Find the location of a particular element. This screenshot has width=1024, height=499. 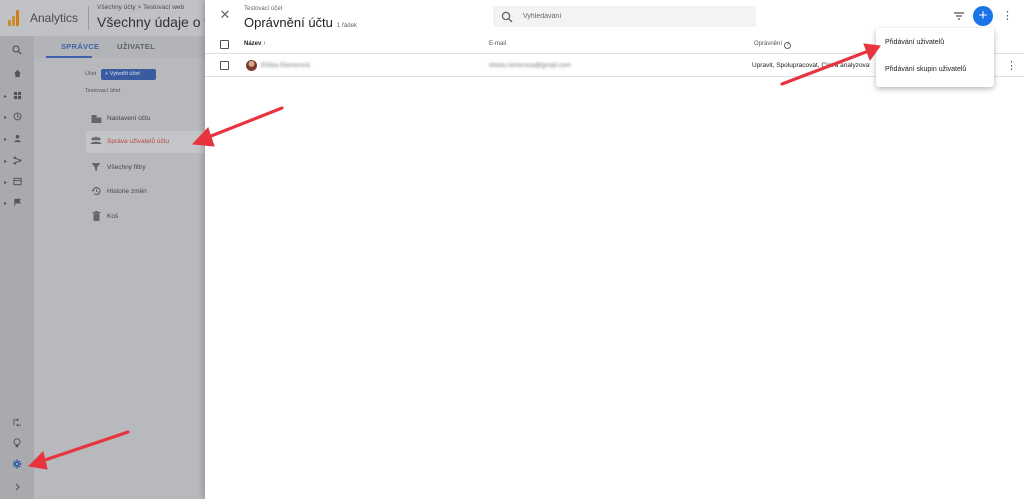

discover-lightbulb-icon is located at coordinates (17, 445).